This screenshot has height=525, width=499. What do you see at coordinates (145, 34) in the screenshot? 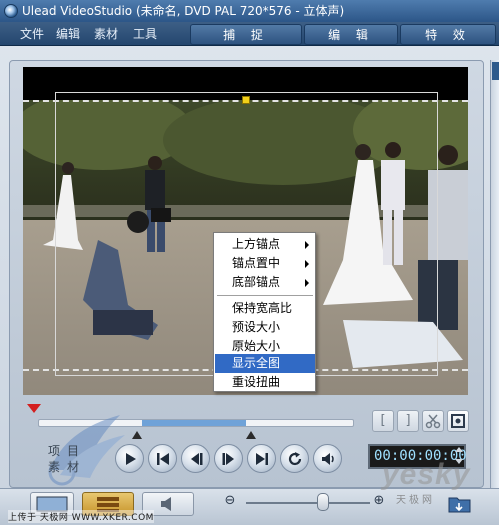
I see `menu-tools: 工具` at bounding box center [145, 34].